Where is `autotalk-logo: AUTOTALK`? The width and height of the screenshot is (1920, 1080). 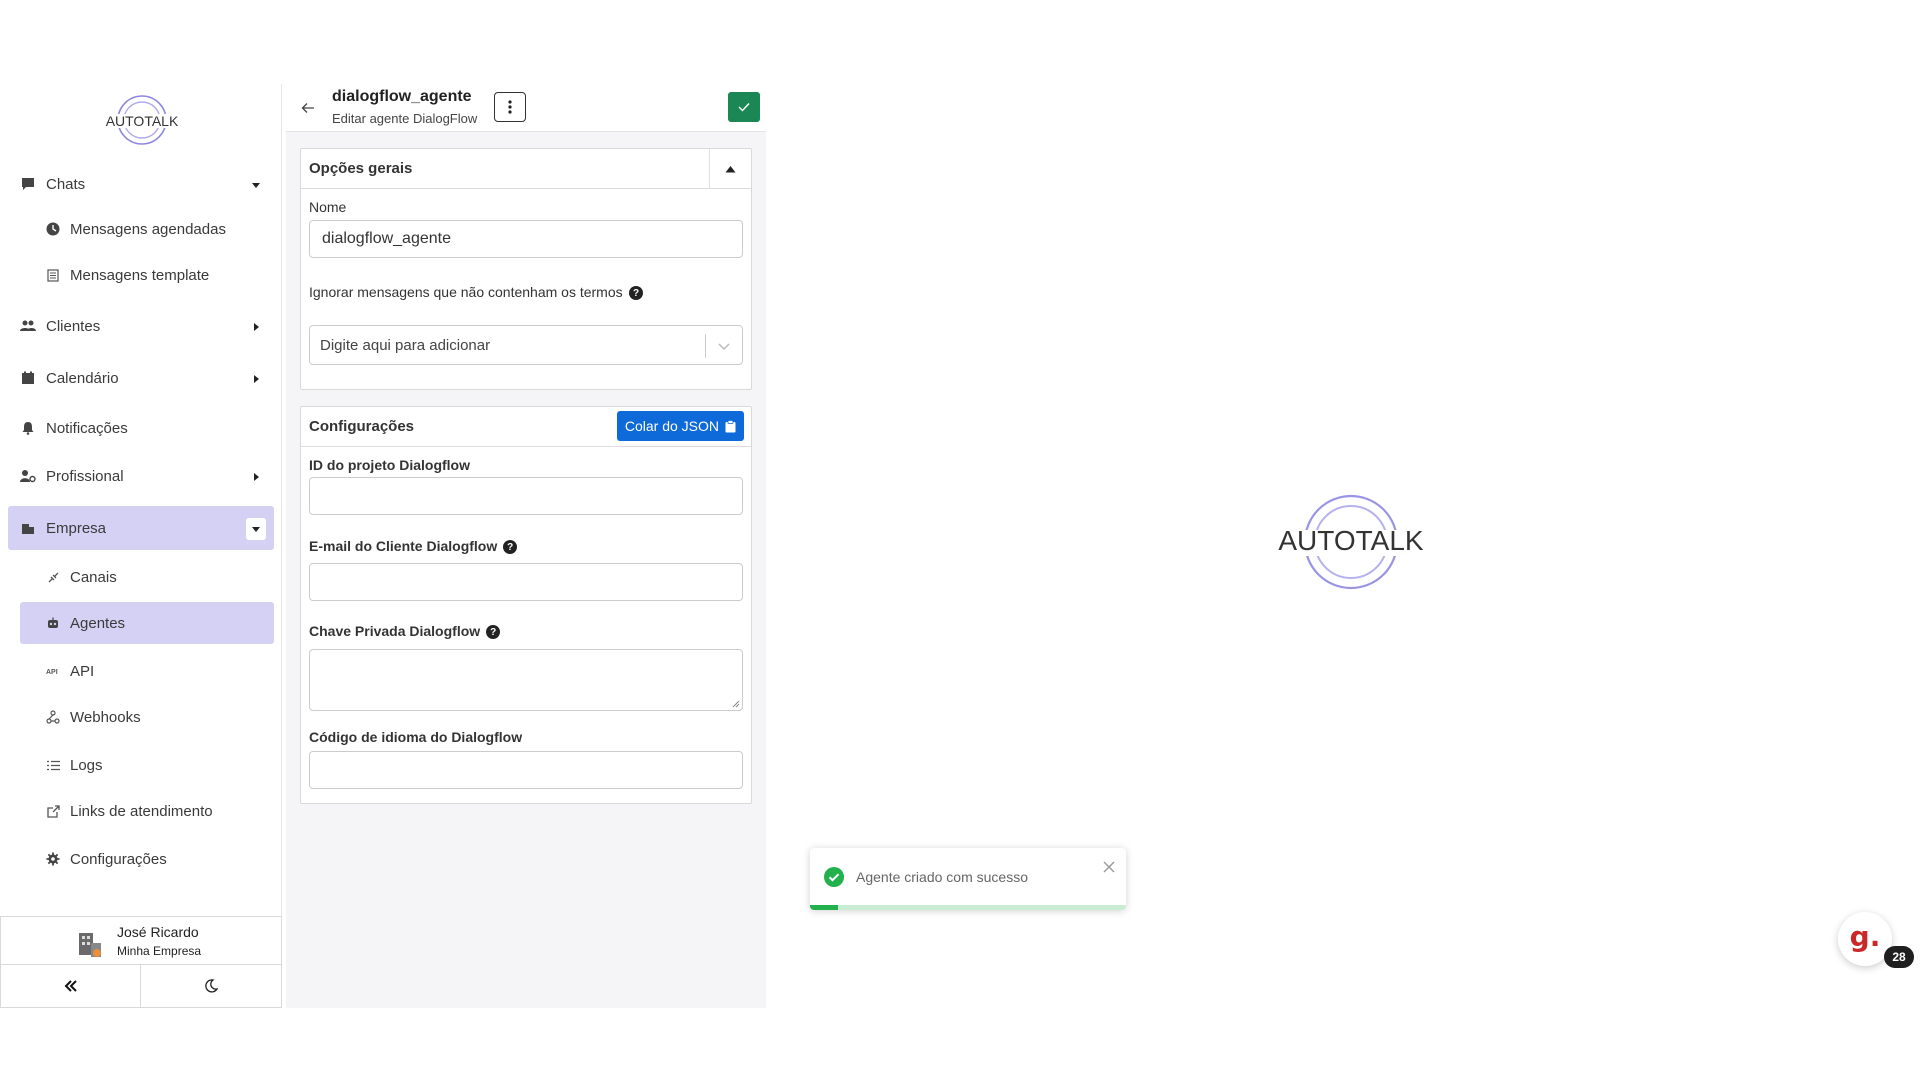
autotalk-logo: AUTOTALK is located at coordinates (142, 120).